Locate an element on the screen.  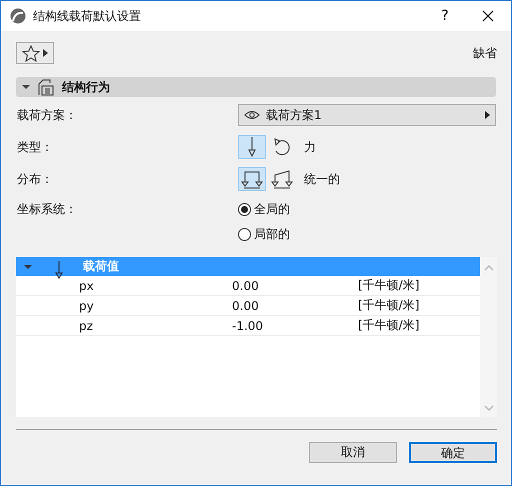
type-value: 力 is located at coordinates (310, 147).